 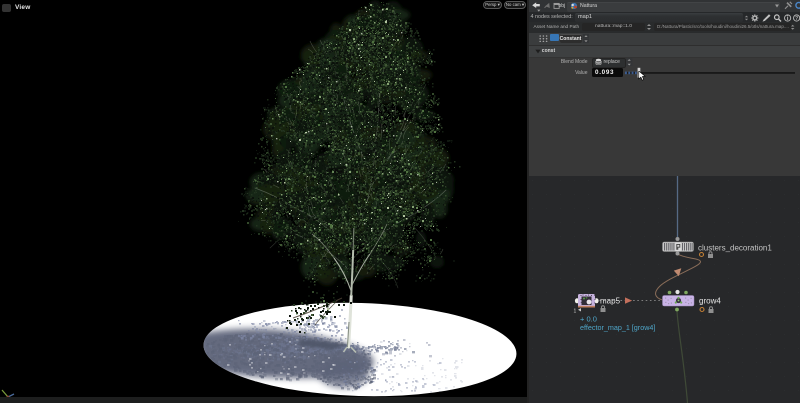 What do you see at coordinates (735, 248) in the screenshot?
I see `svg-text: clusters_decoration1` at bounding box center [735, 248].